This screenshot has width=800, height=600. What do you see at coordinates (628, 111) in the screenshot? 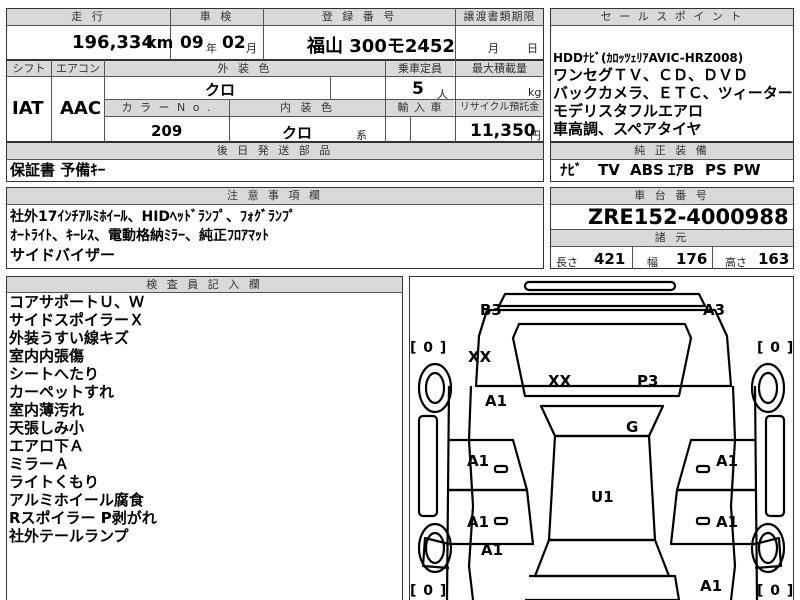
I see `sales-point-4: モデリスタフルエアロ` at bounding box center [628, 111].